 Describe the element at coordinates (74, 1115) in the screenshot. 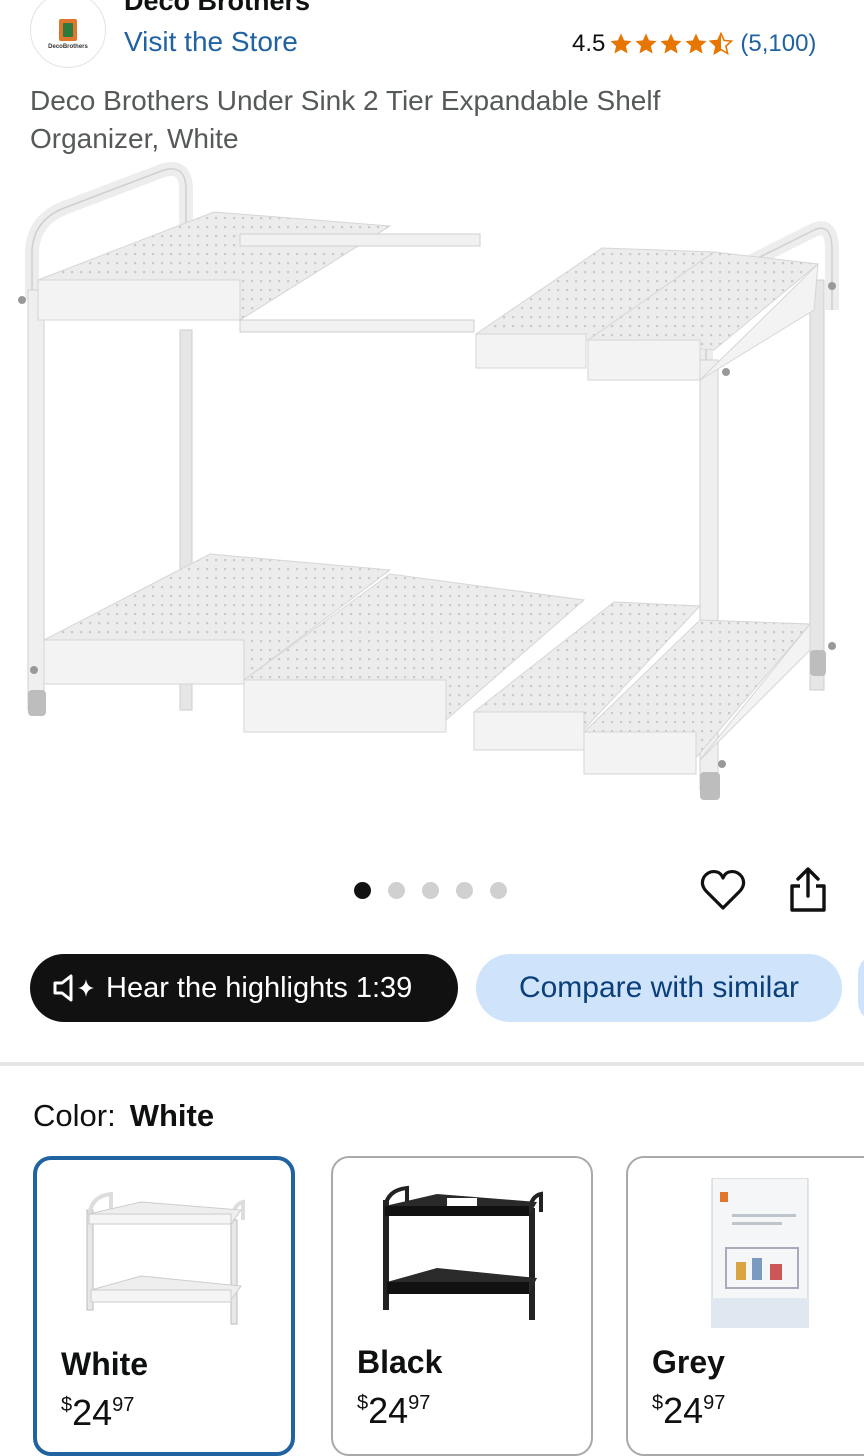

I see `color-label-text: Color:` at that location.